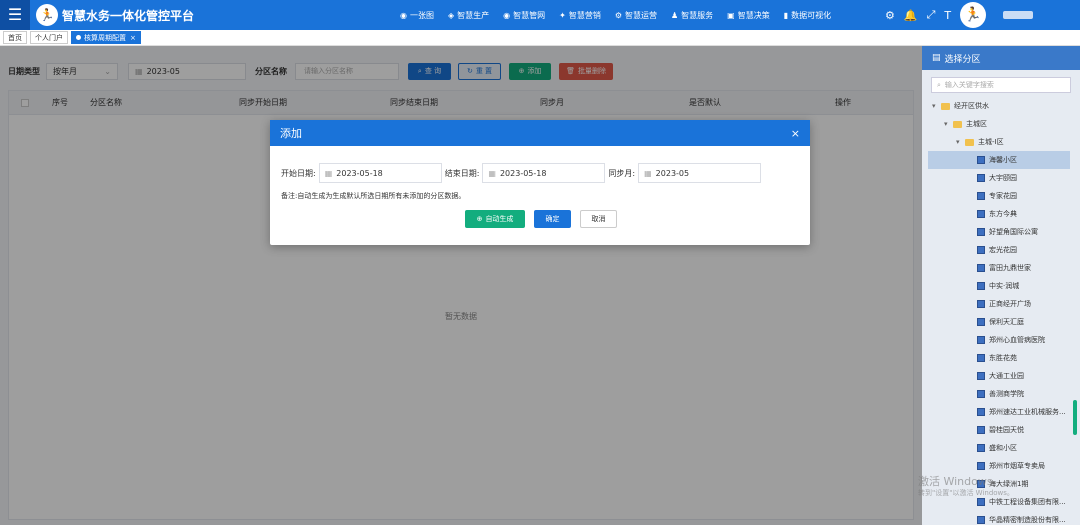 This screenshot has width=1080, height=525. I want to click on tree-node: 善测商学院, so click(1001, 394).